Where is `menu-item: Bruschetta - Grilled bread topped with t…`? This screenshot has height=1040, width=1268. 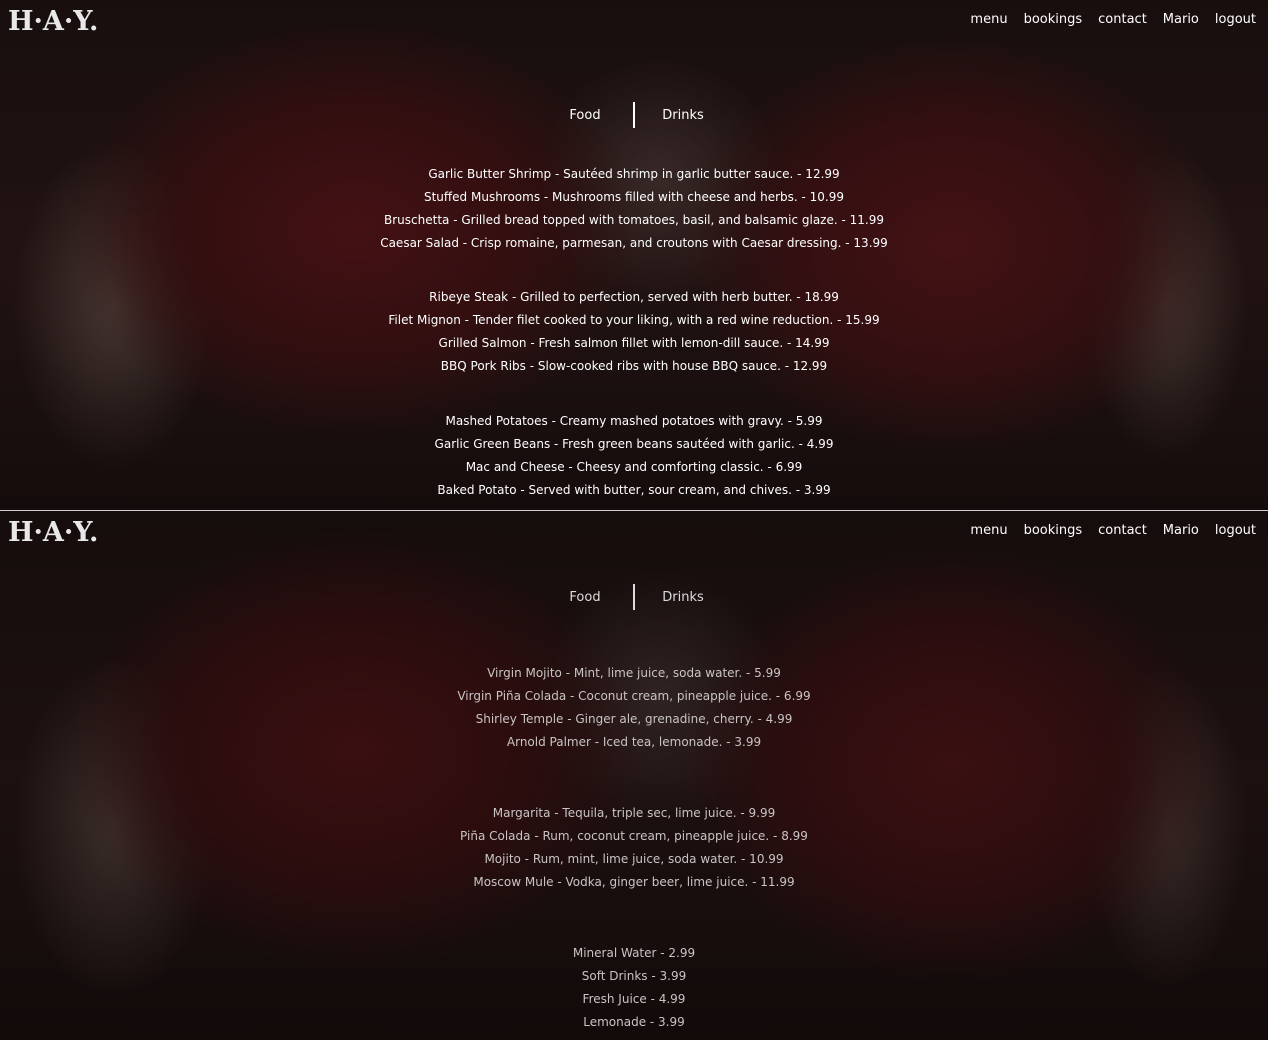 menu-item: Bruschetta - Grilled bread topped with t… is located at coordinates (634, 220).